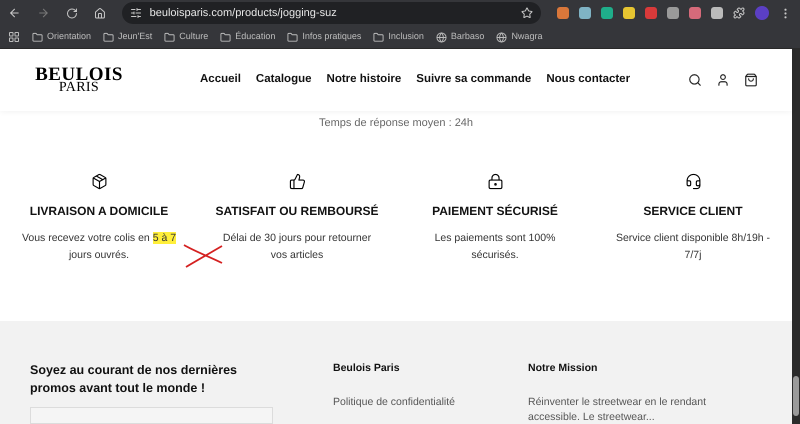 This screenshot has width=800, height=424. I want to click on forward-icon, so click(43, 13).